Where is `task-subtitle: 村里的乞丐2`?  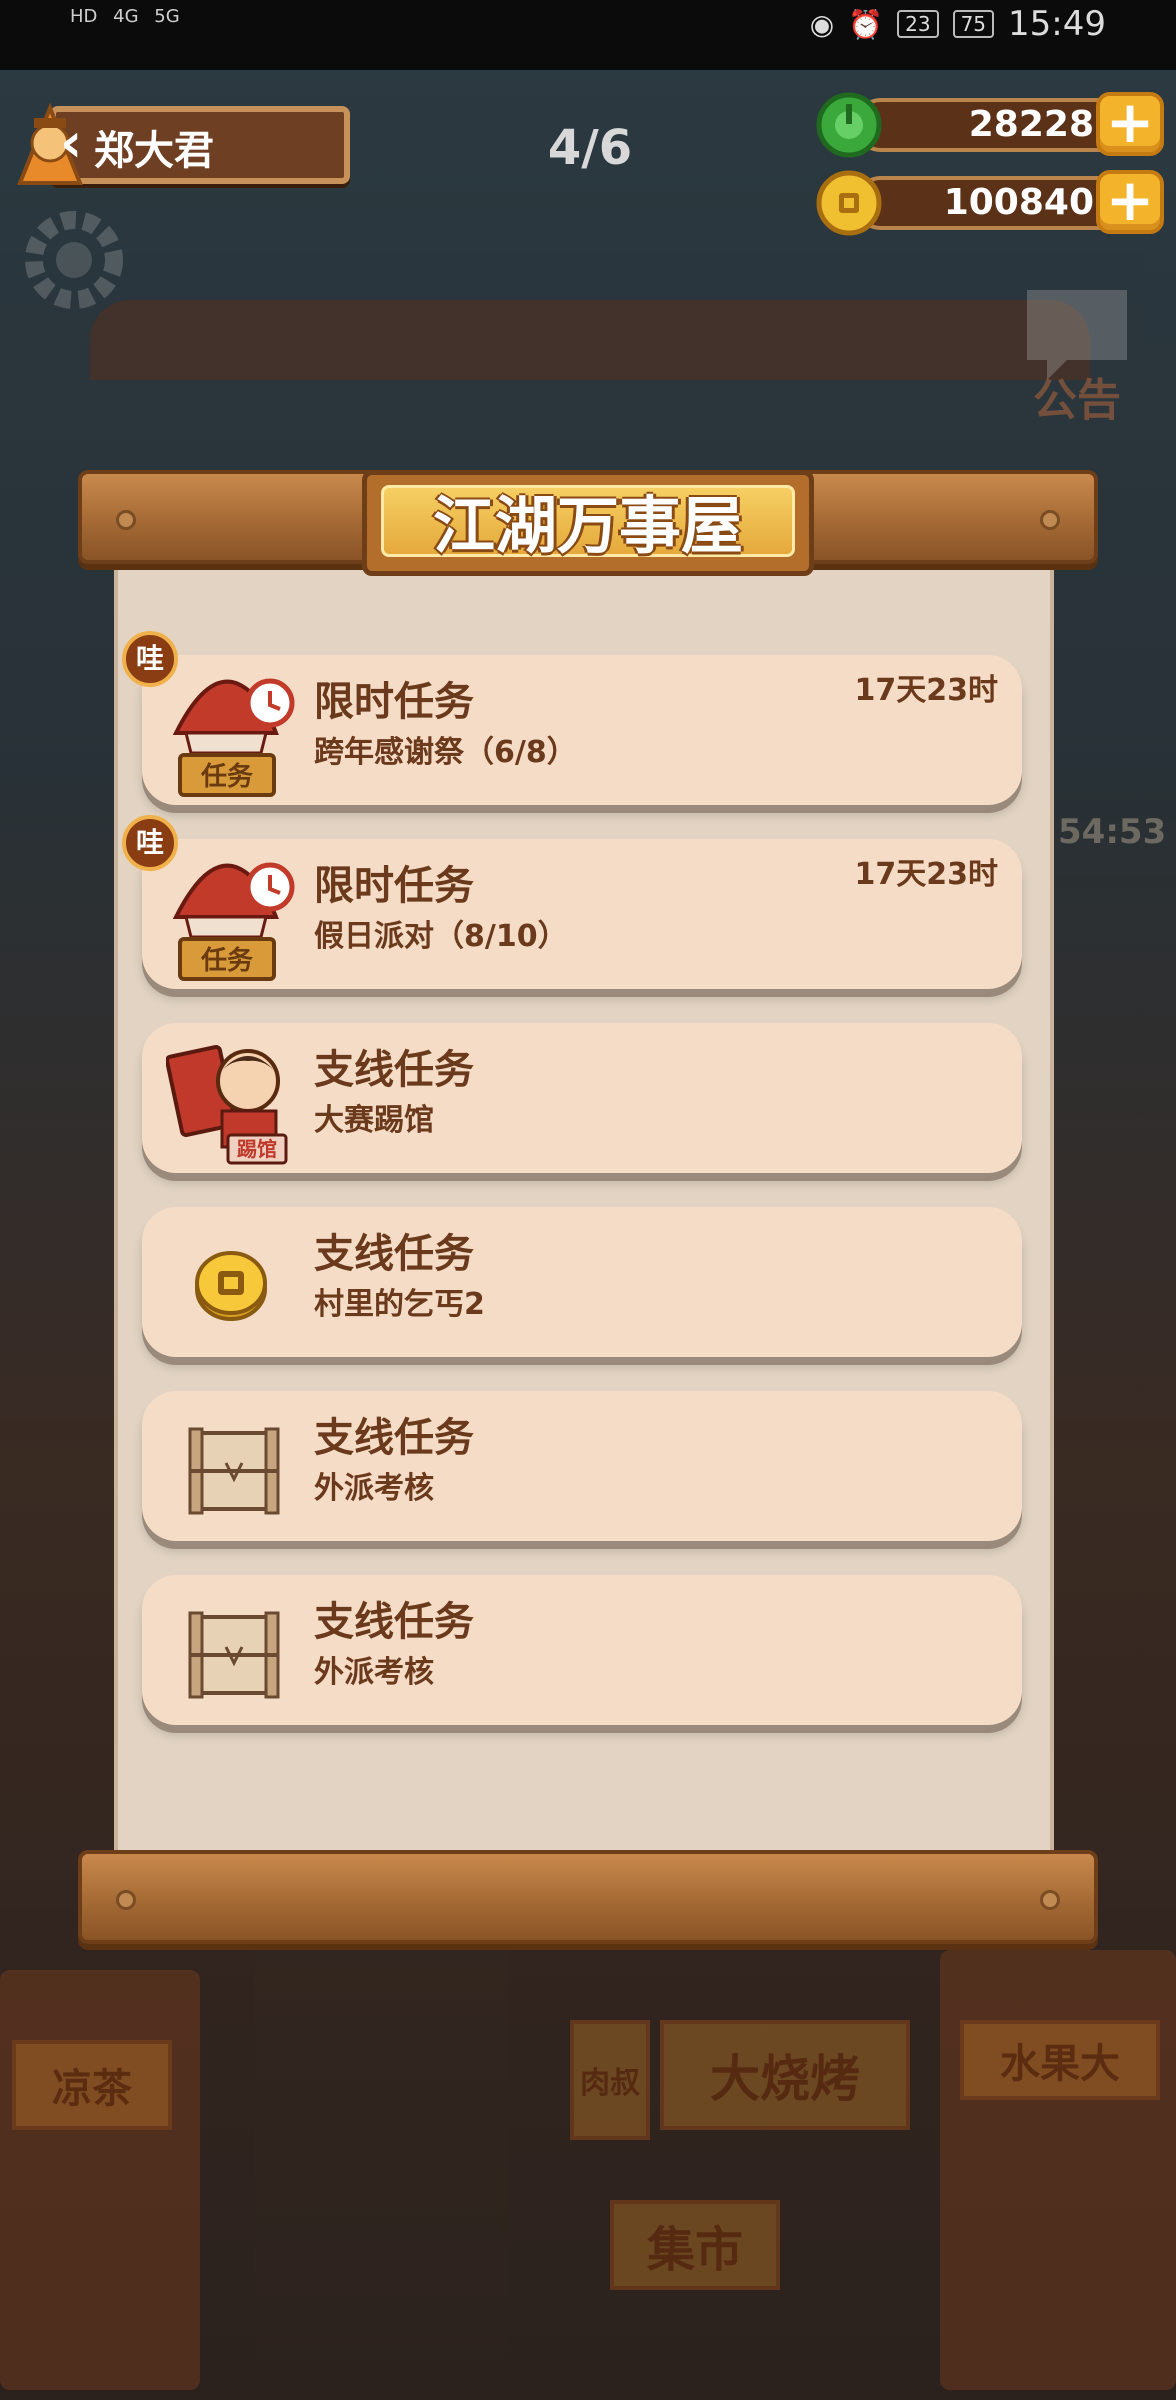
task-subtitle: 村里的乞丐2 is located at coordinates (399, 1304).